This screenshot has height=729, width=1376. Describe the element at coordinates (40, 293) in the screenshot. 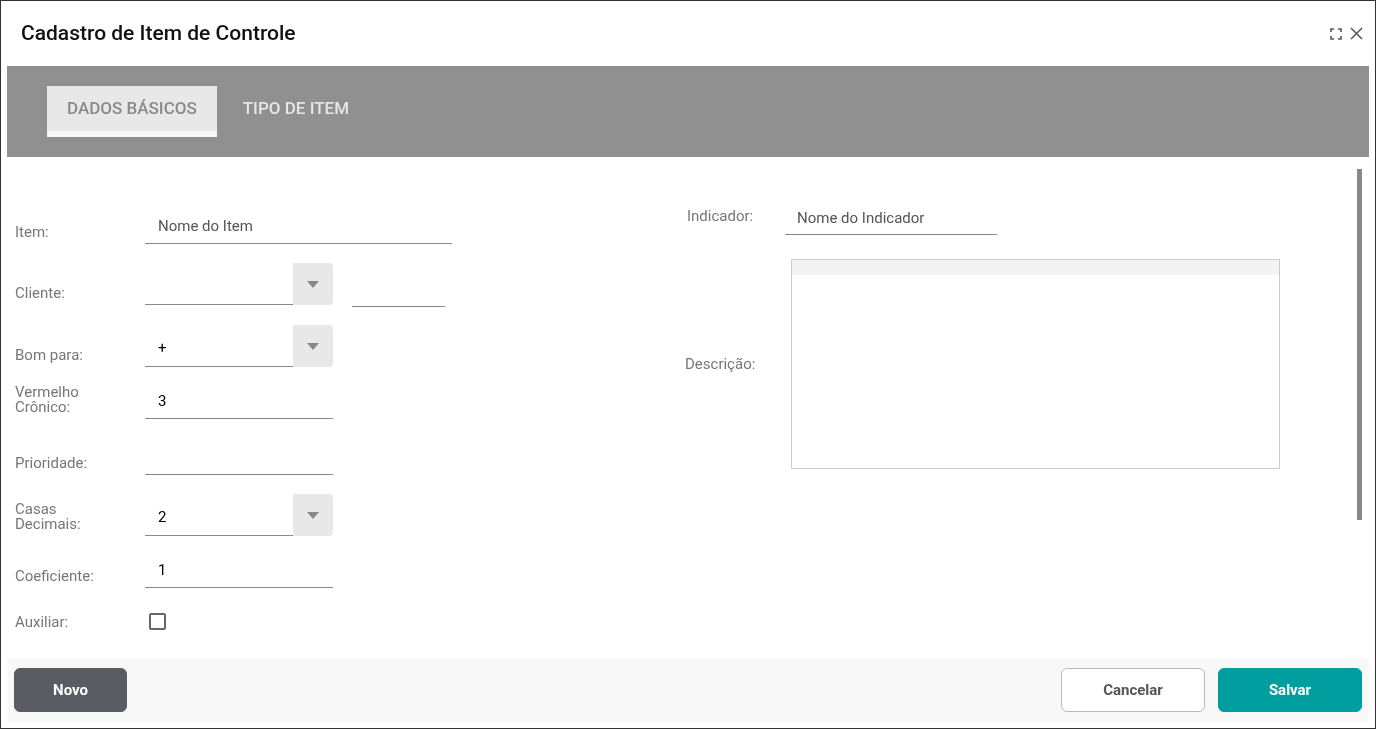

I see `field-label: Cliente:` at that location.